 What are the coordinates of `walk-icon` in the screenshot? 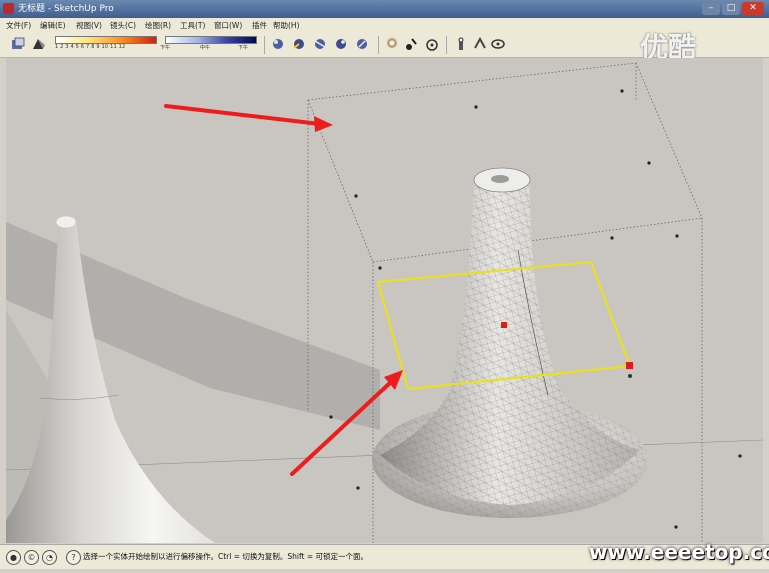 It's located at (392, 44).